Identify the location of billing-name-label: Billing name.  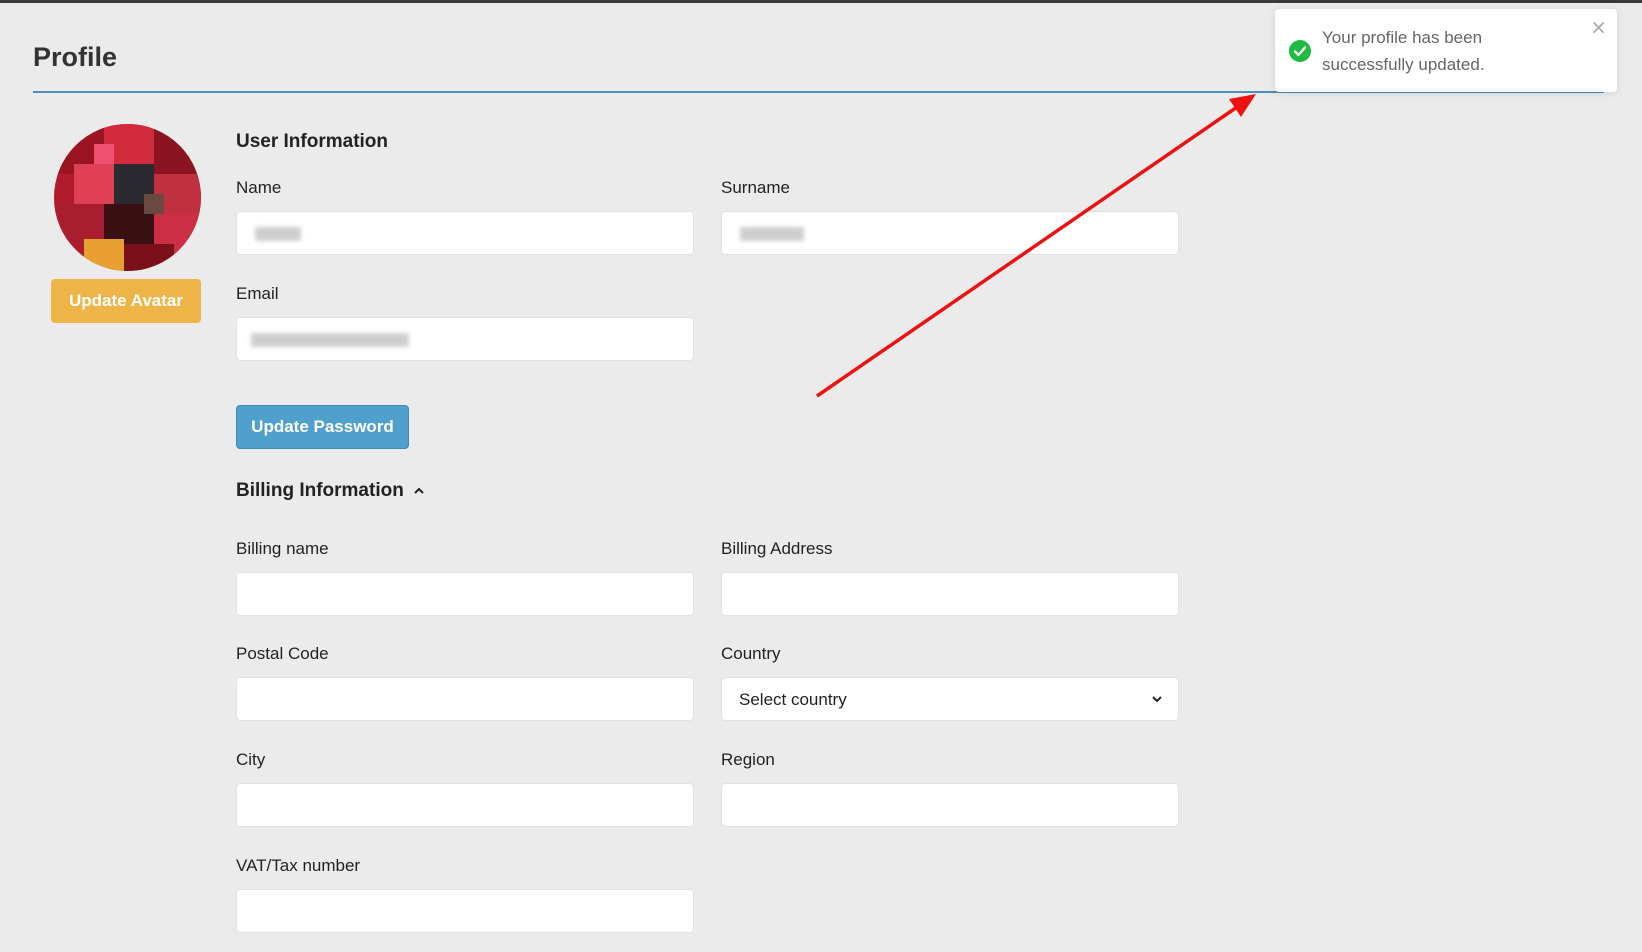
(282, 548).